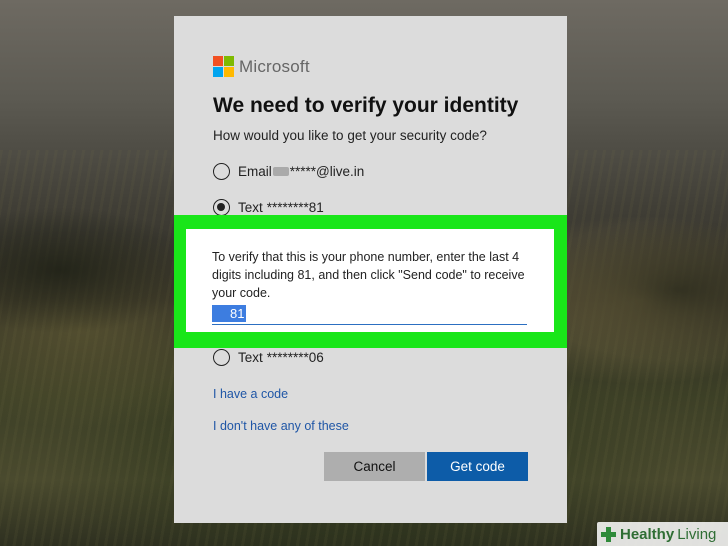 The image size is (728, 546). I want to click on option-text-81-value: ********81, so click(295, 207).